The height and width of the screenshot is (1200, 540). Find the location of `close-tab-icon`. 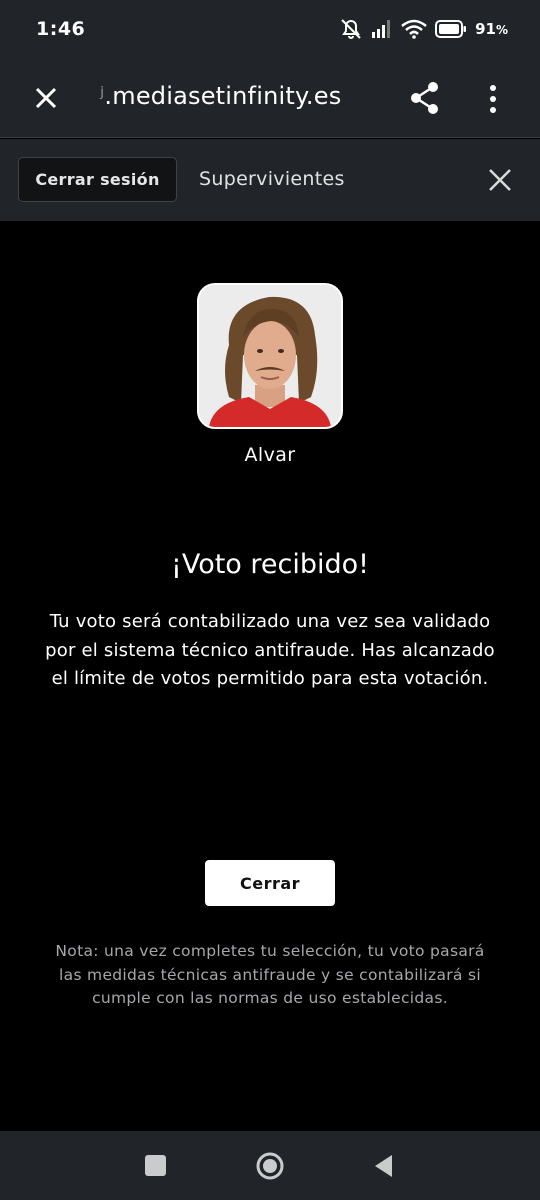

close-tab-icon is located at coordinates (46, 98).